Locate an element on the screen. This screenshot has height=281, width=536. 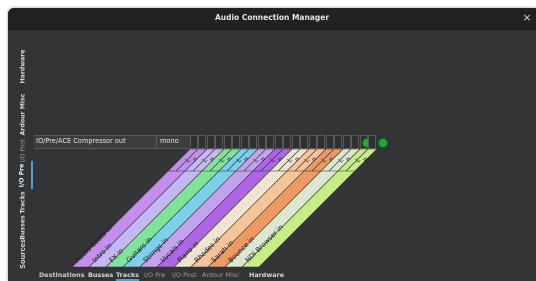
title-bar: Audio Connection Manager × is located at coordinates (272, 19).